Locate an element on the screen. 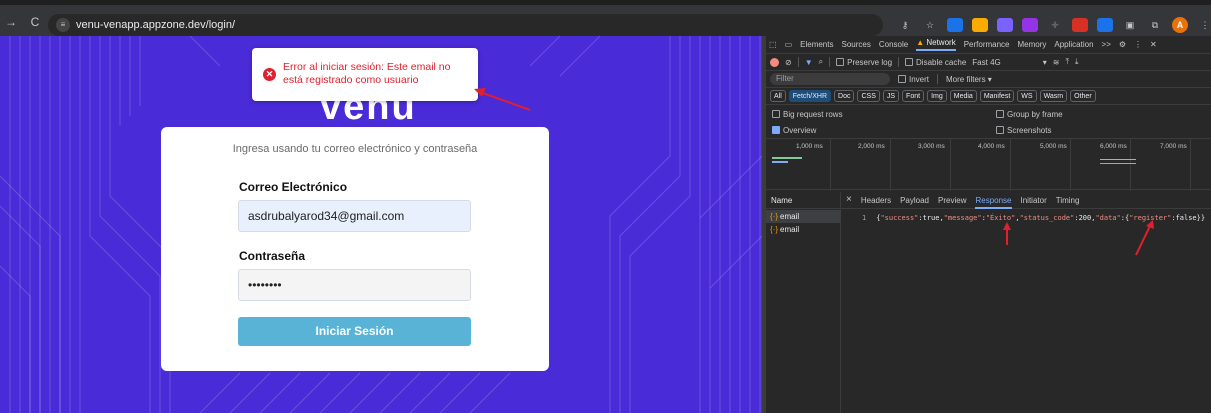 This screenshot has height=413, width=1211. disable-cache-checkbox: Disable cache is located at coordinates (935, 62).